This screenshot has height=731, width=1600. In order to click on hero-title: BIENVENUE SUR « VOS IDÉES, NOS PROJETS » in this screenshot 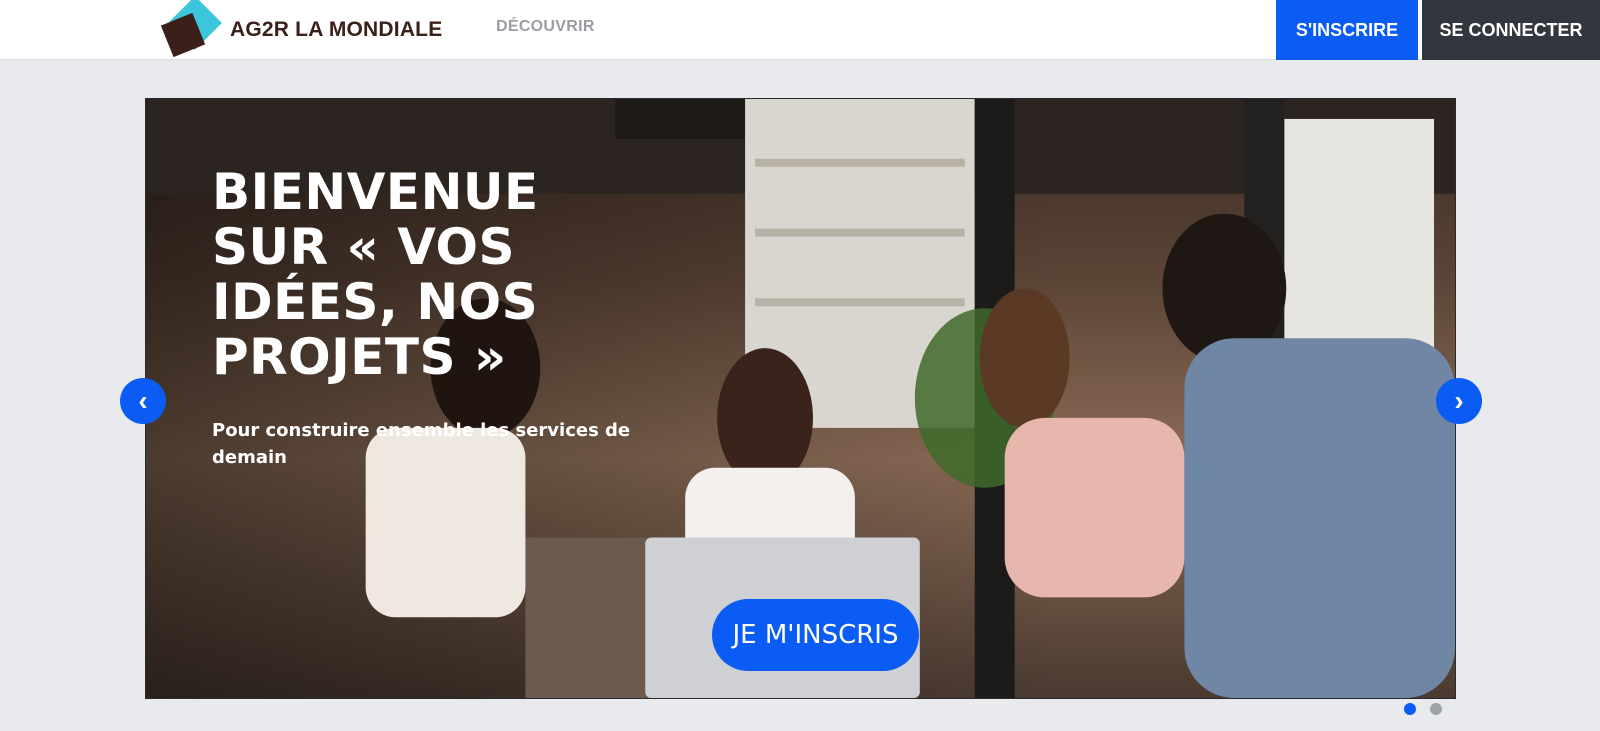, I will do `click(375, 274)`.